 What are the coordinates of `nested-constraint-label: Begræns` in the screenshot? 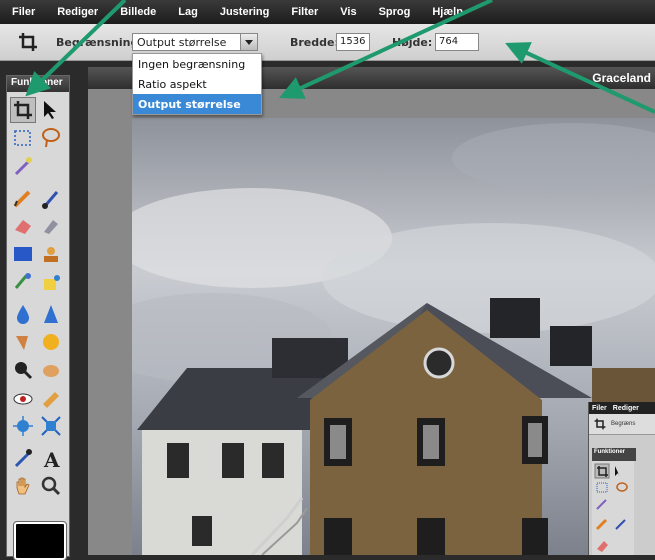 It's located at (623, 424).